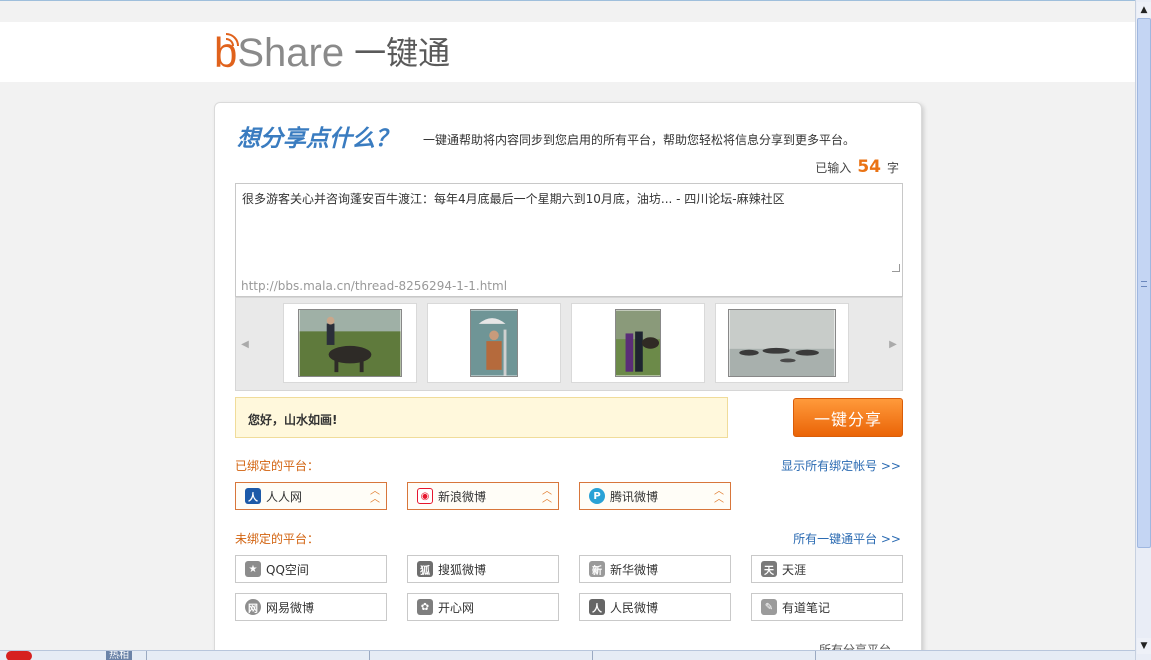  Describe the element at coordinates (290, 607) in the screenshot. I see `platform-name: 网易微博` at that location.